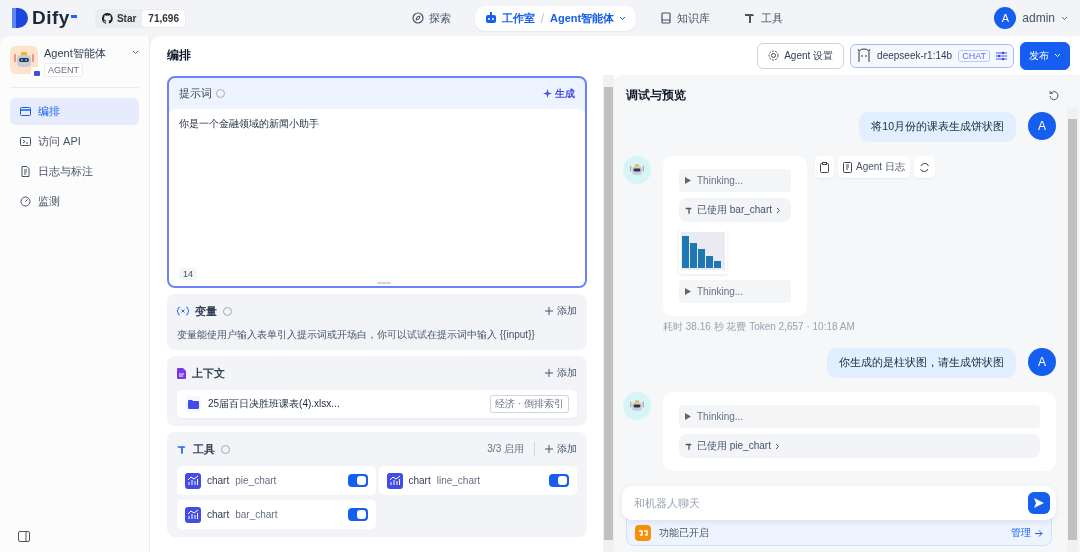  I want to click on prompt-input: 你是一个金融领域的新闻小助手, so click(377, 124).